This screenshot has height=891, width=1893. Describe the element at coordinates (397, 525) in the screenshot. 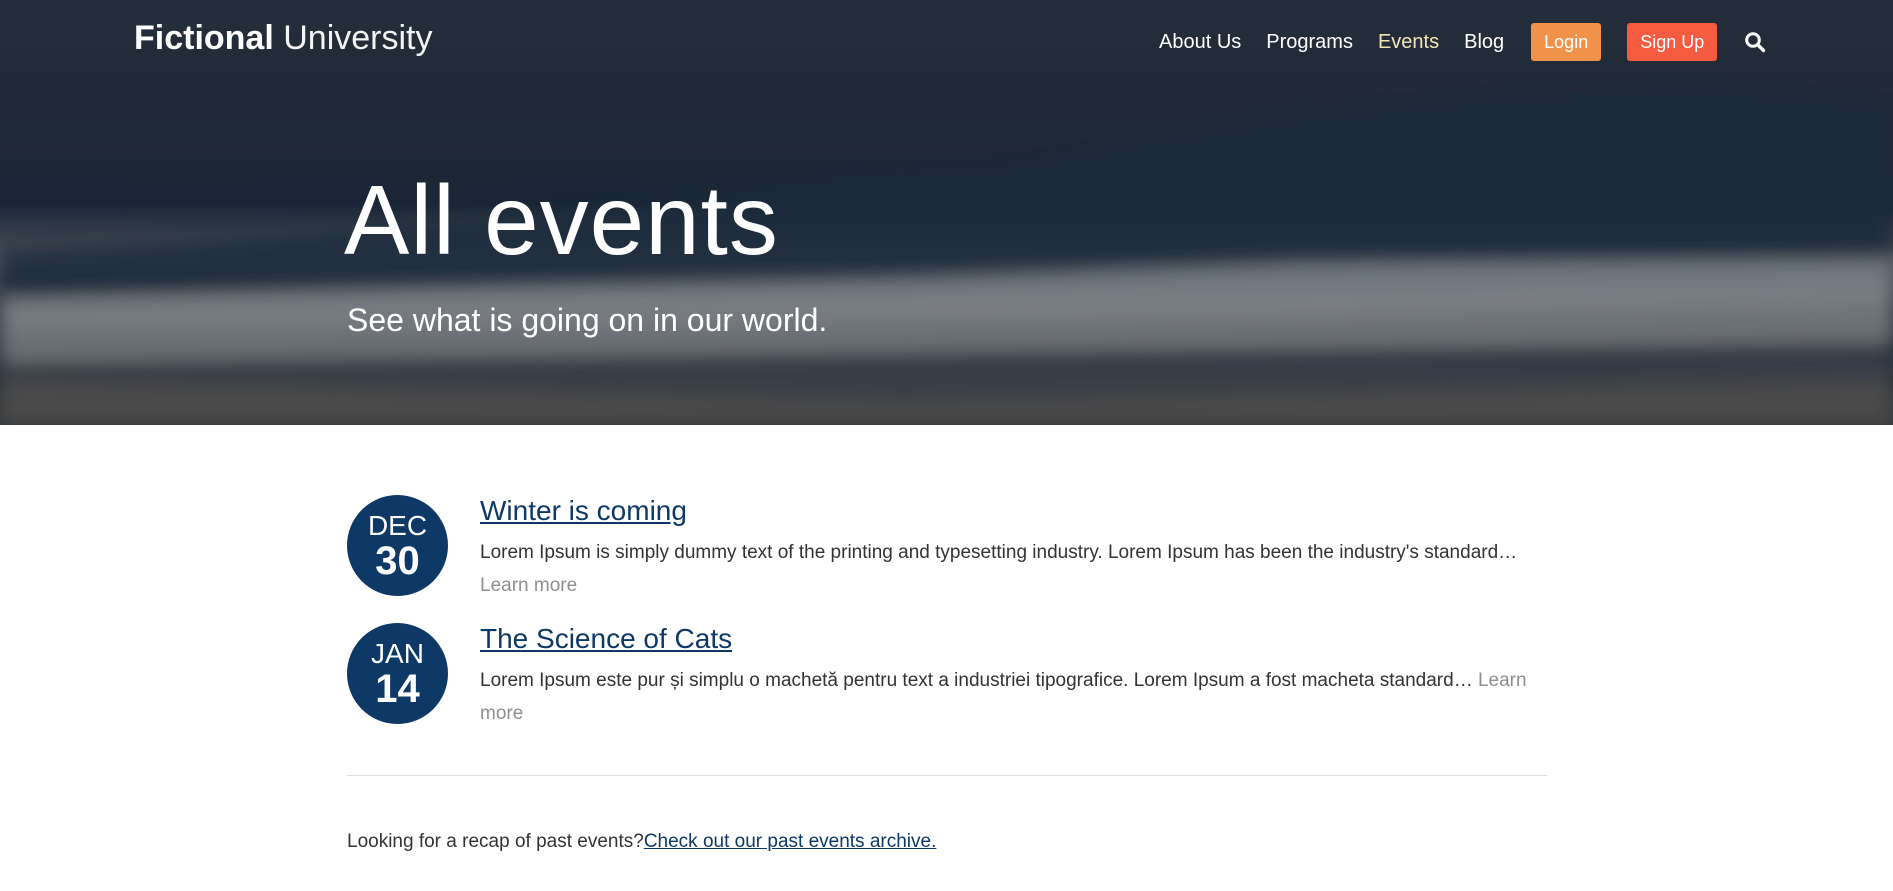

I see `event-month: DEC` at that location.